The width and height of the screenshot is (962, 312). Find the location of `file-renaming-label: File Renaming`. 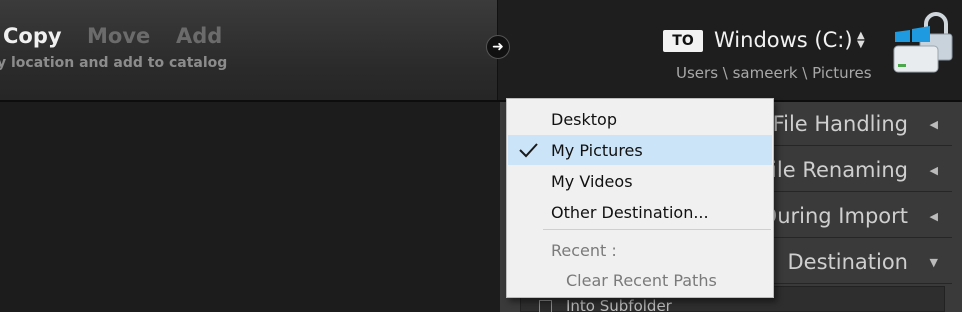

file-renaming-label: File Renaming is located at coordinates (834, 170).